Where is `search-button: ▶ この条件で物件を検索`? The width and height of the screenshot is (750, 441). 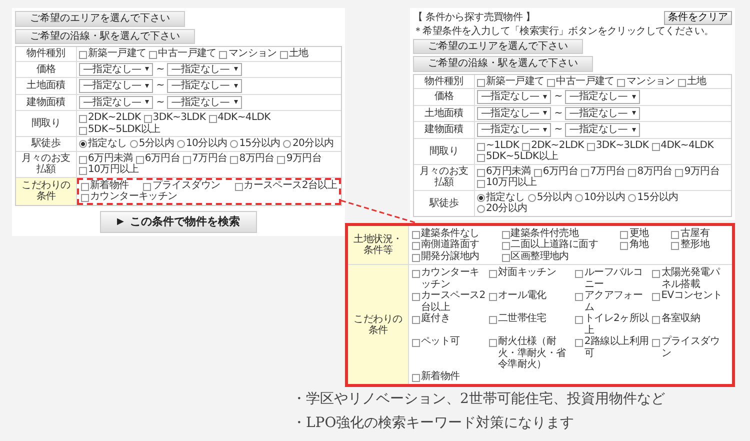
search-button: ▶ この条件で物件を検索 is located at coordinates (178, 222).